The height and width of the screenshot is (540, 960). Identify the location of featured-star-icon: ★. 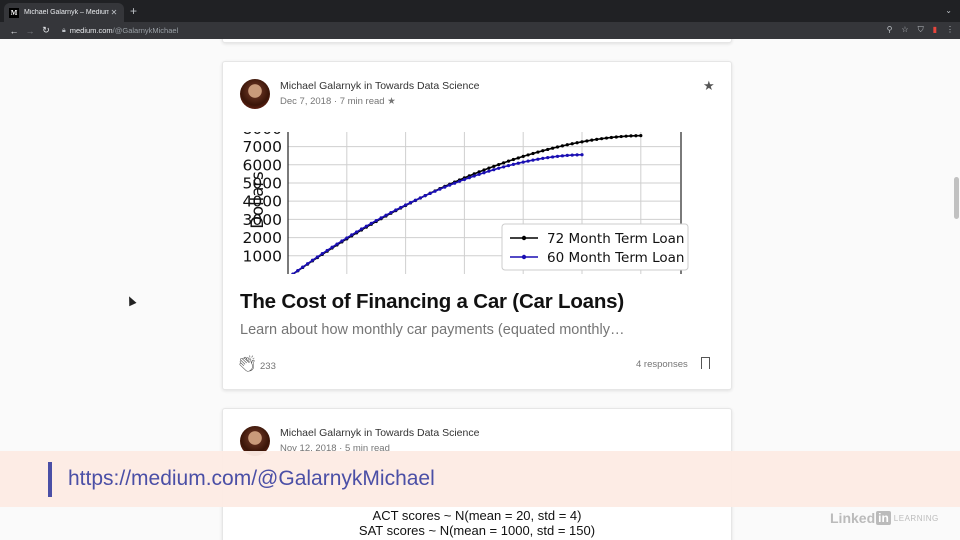
(709, 86).